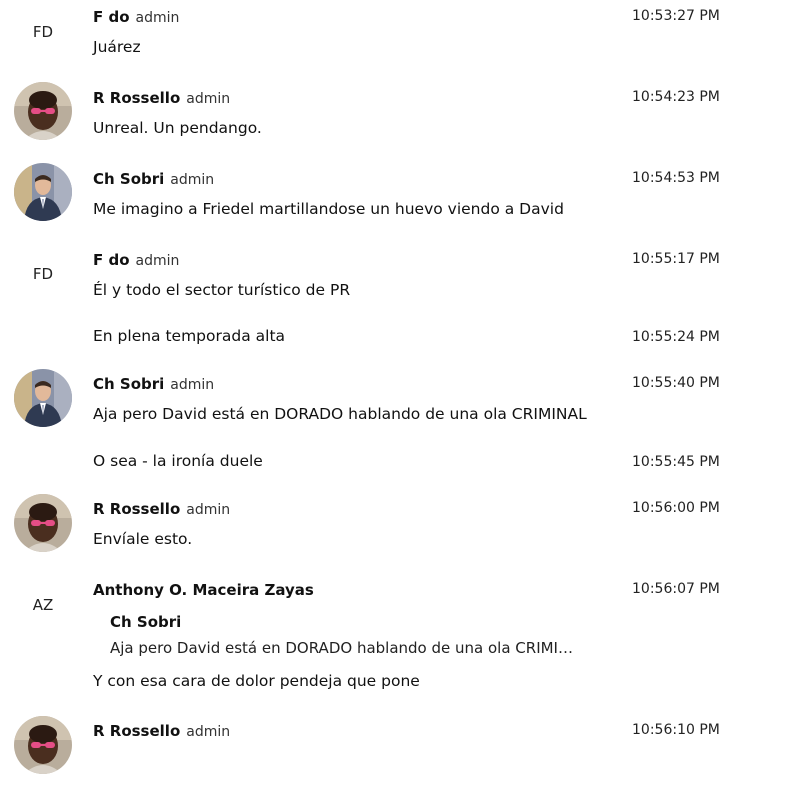  What do you see at coordinates (676, 508) in the screenshot?
I see `message-timestamp: 10:56:00 PM` at bounding box center [676, 508].